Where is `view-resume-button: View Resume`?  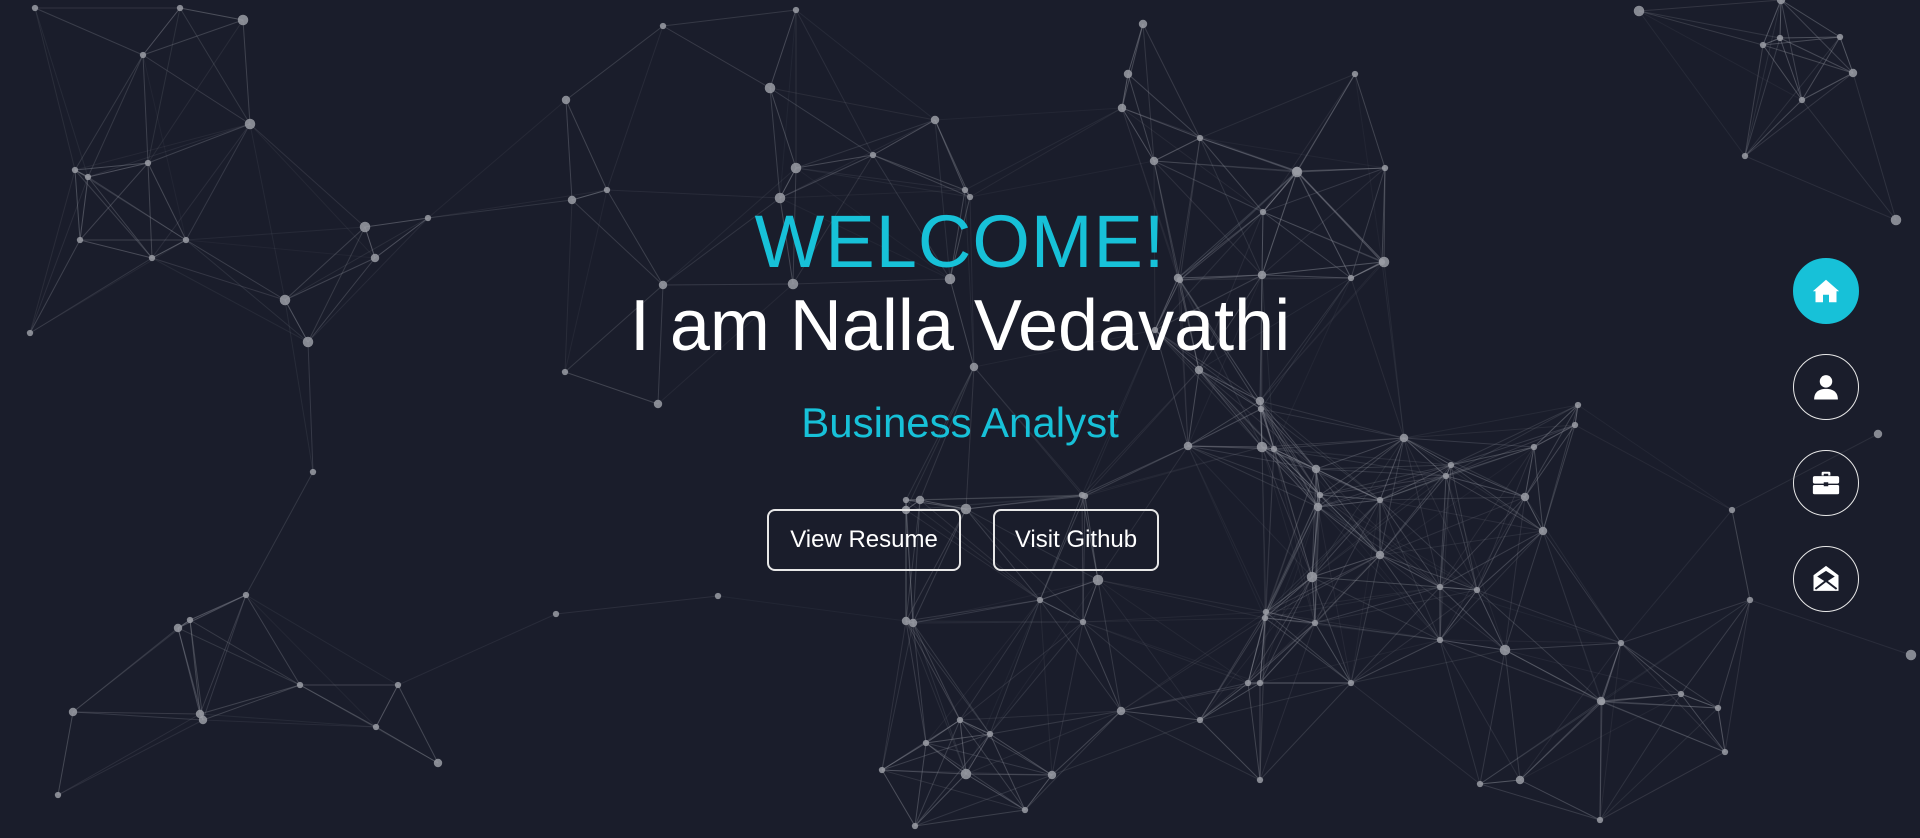
view-resume-button: View Resume is located at coordinates (864, 540).